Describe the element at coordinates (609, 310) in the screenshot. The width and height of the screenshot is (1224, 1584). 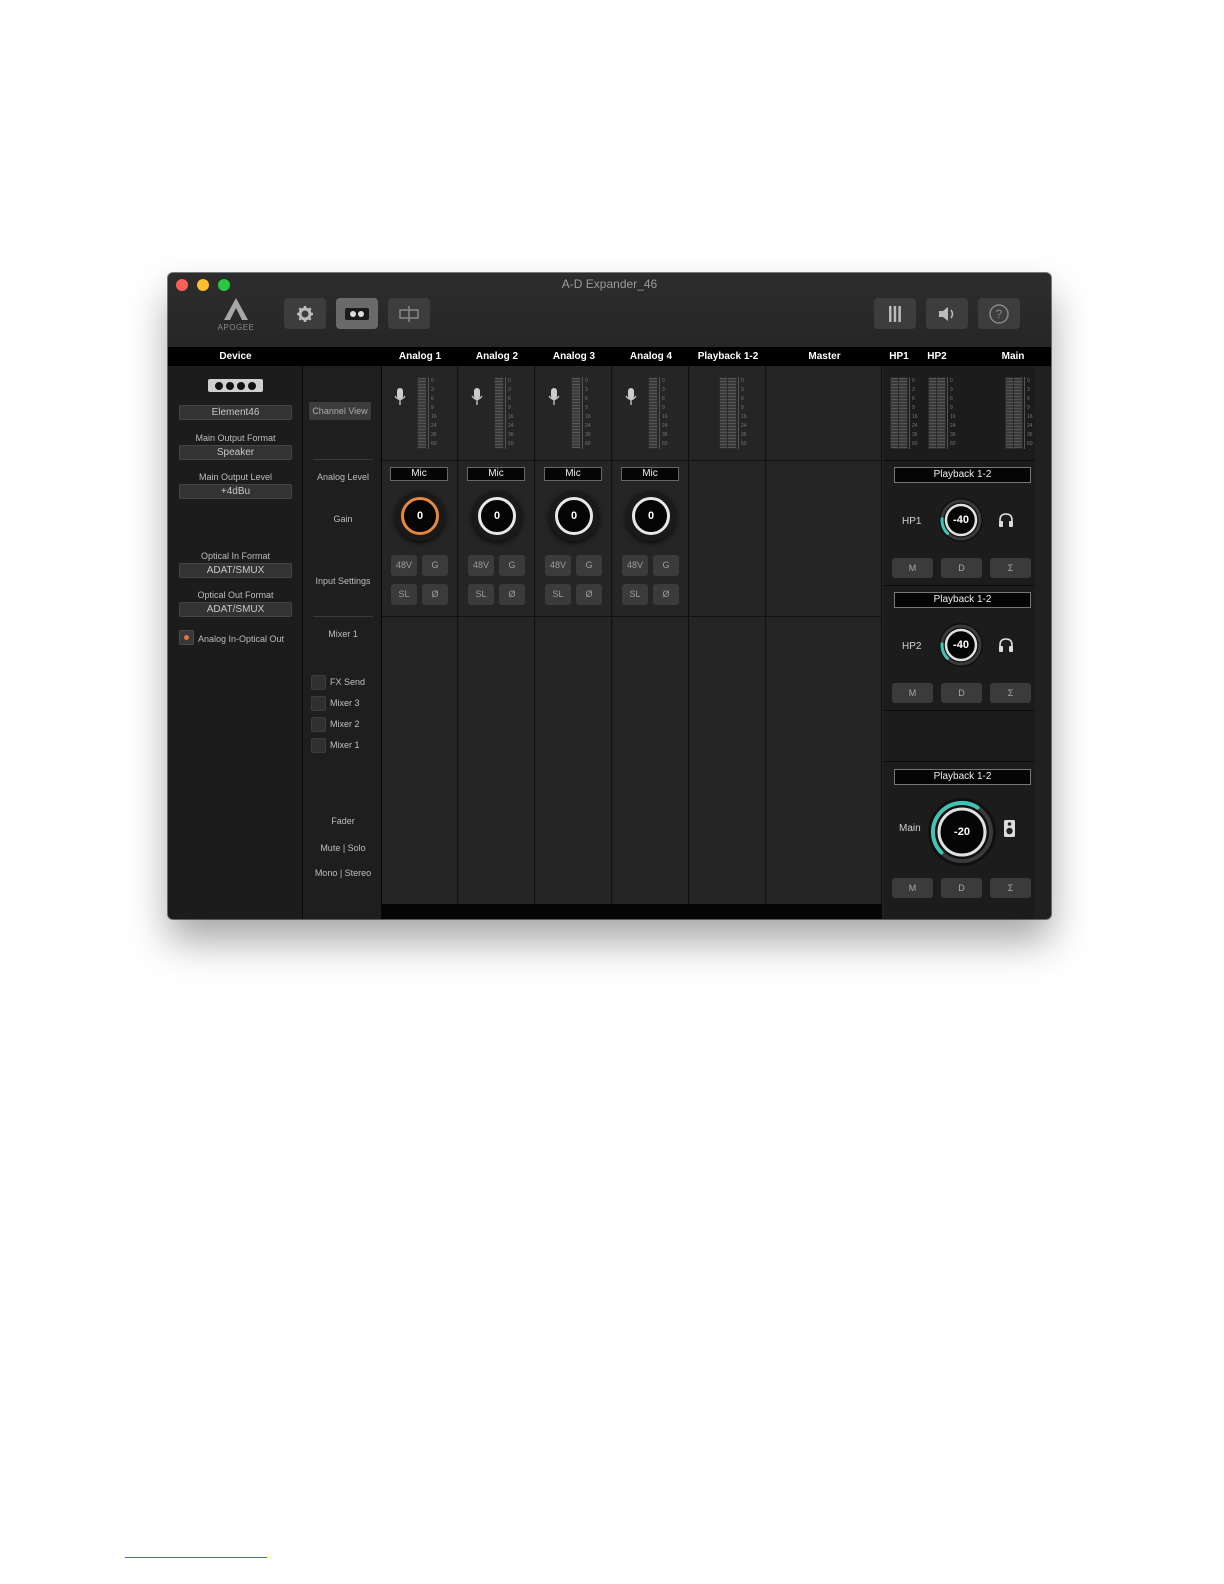
I see `title-bar: A-D Expander_46 APOGEE ?` at that location.